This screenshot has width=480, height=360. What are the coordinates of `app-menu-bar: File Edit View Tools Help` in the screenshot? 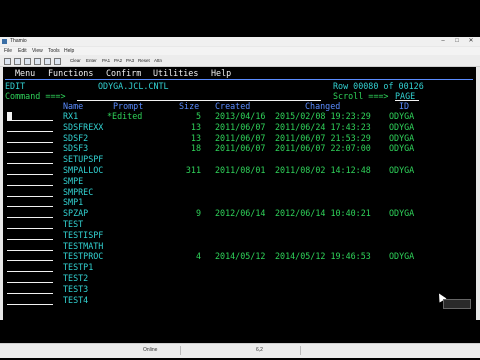 It's located at (240, 51).